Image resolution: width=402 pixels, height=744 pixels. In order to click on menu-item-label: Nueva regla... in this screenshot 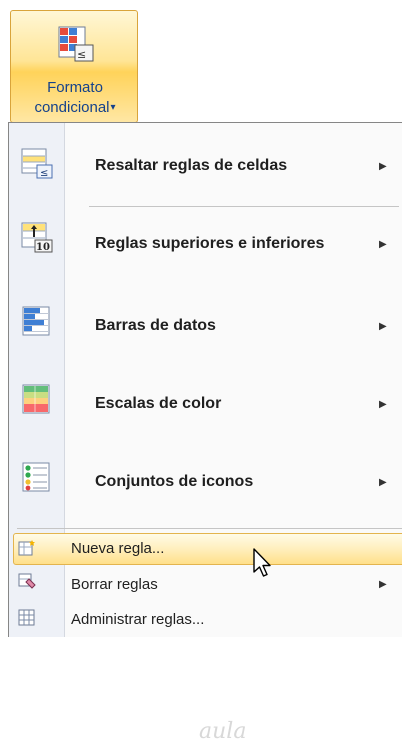, I will do `click(118, 548)`.